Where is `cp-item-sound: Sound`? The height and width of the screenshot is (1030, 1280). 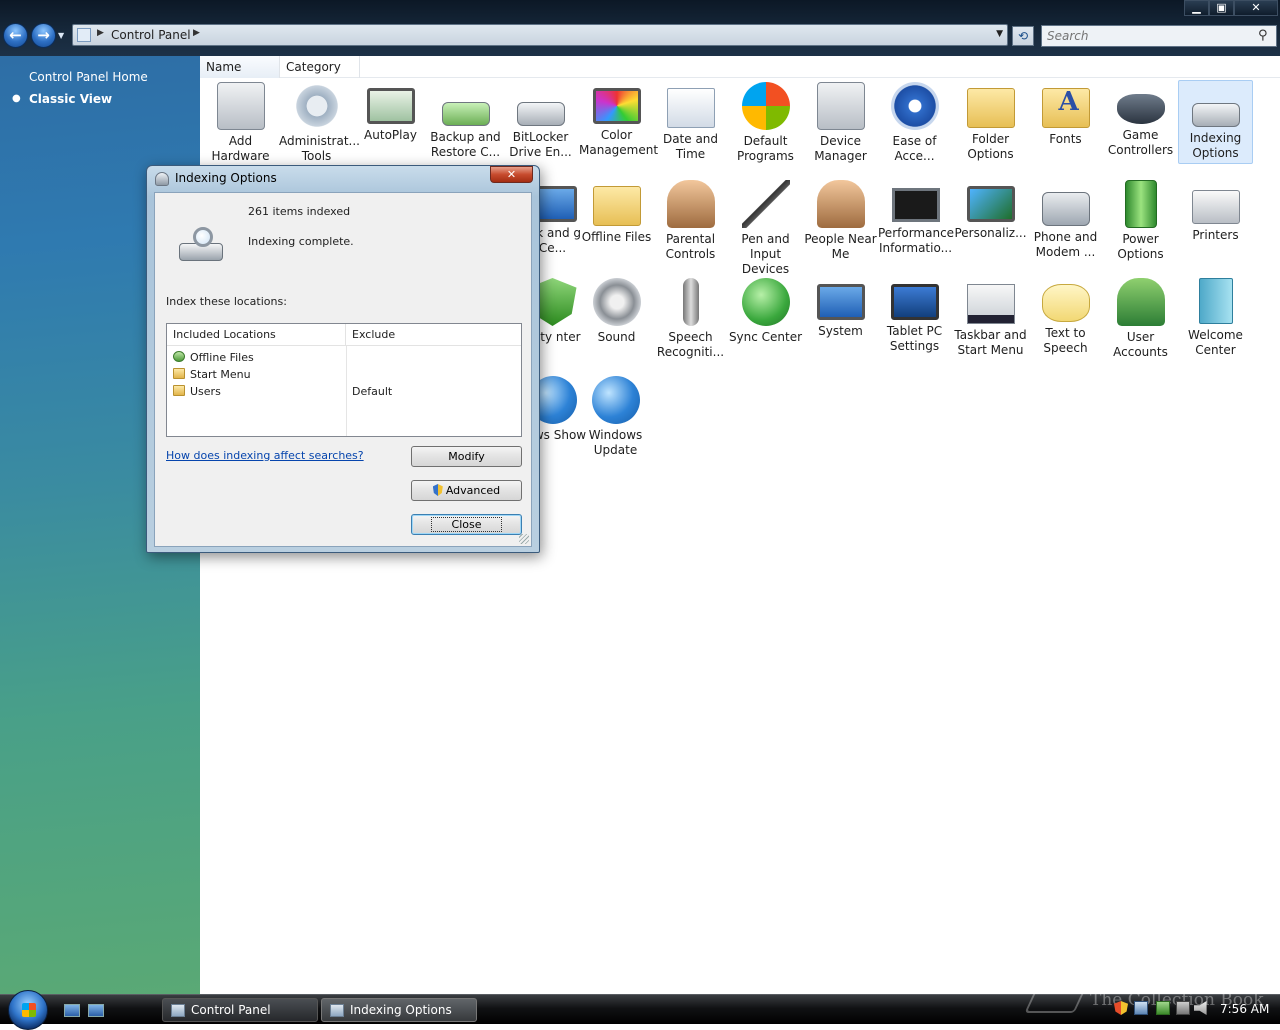
cp-item-sound: Sound is located at coordinates (616, 311).